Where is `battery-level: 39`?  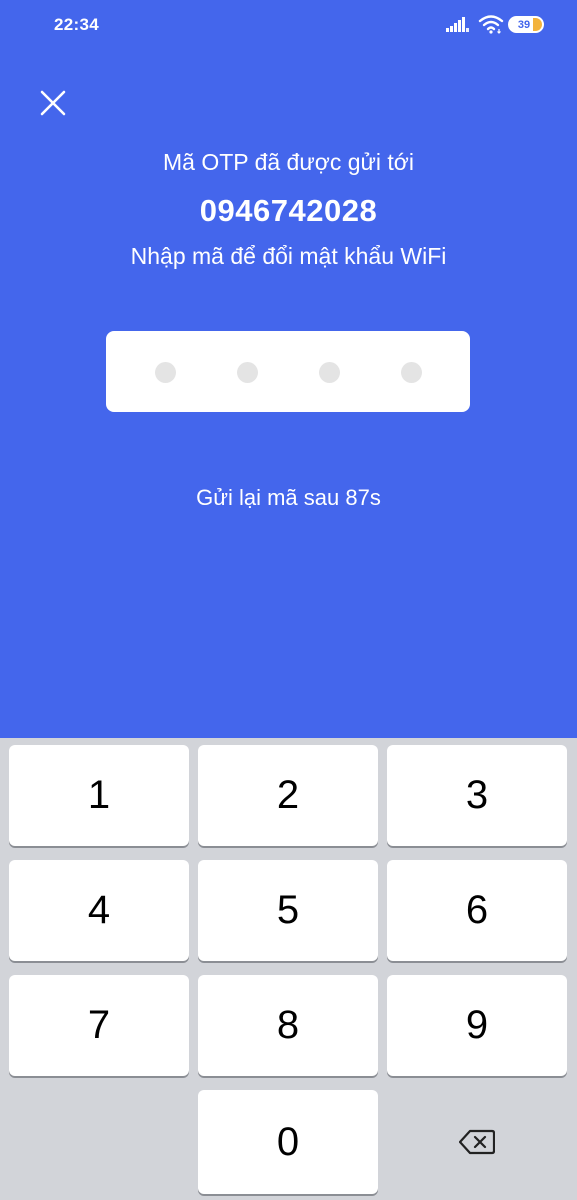 battery-level: 39 is located at coordinates (524, 24).